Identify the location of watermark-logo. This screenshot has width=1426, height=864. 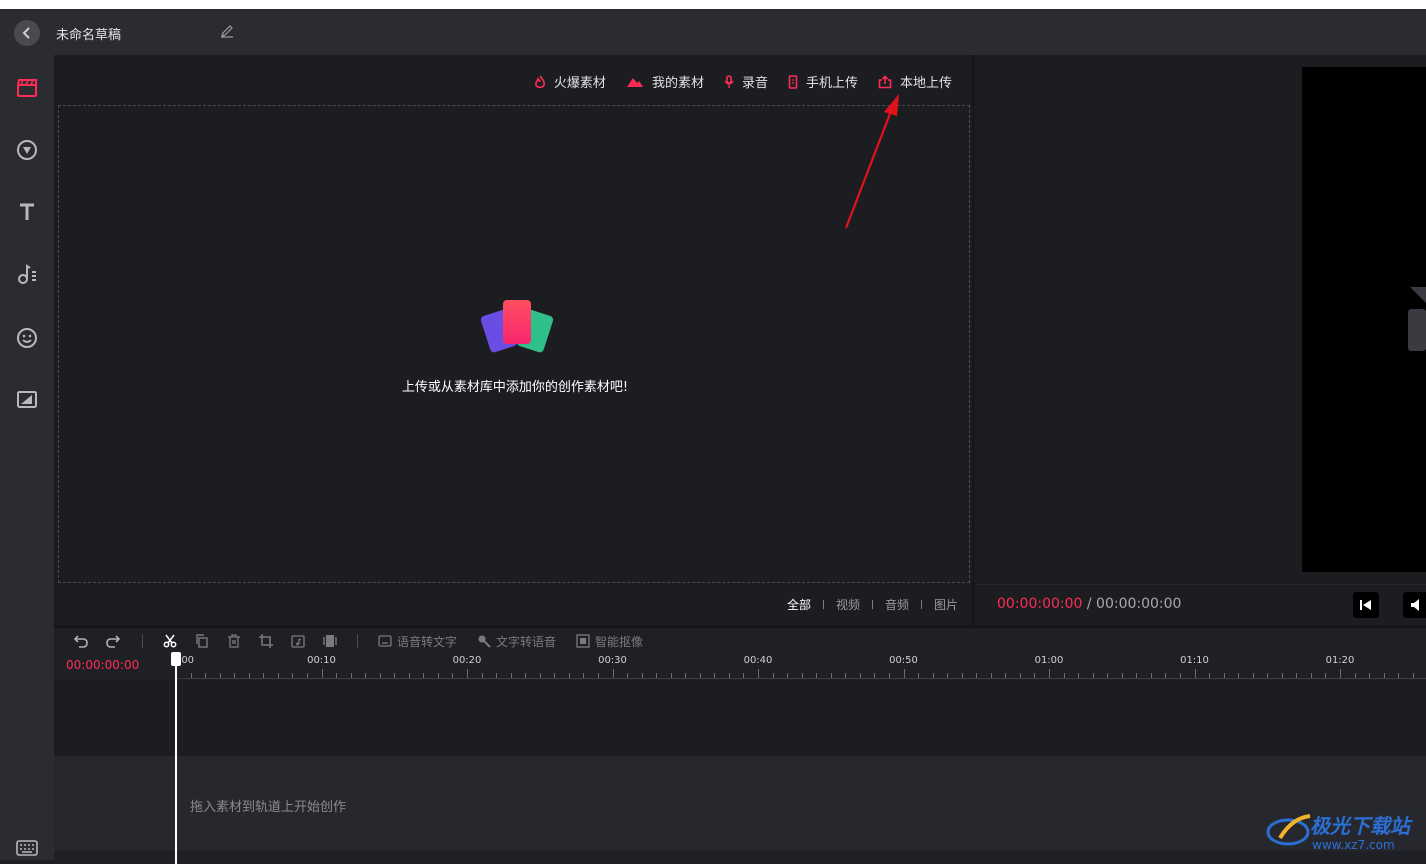
(1288, 830).